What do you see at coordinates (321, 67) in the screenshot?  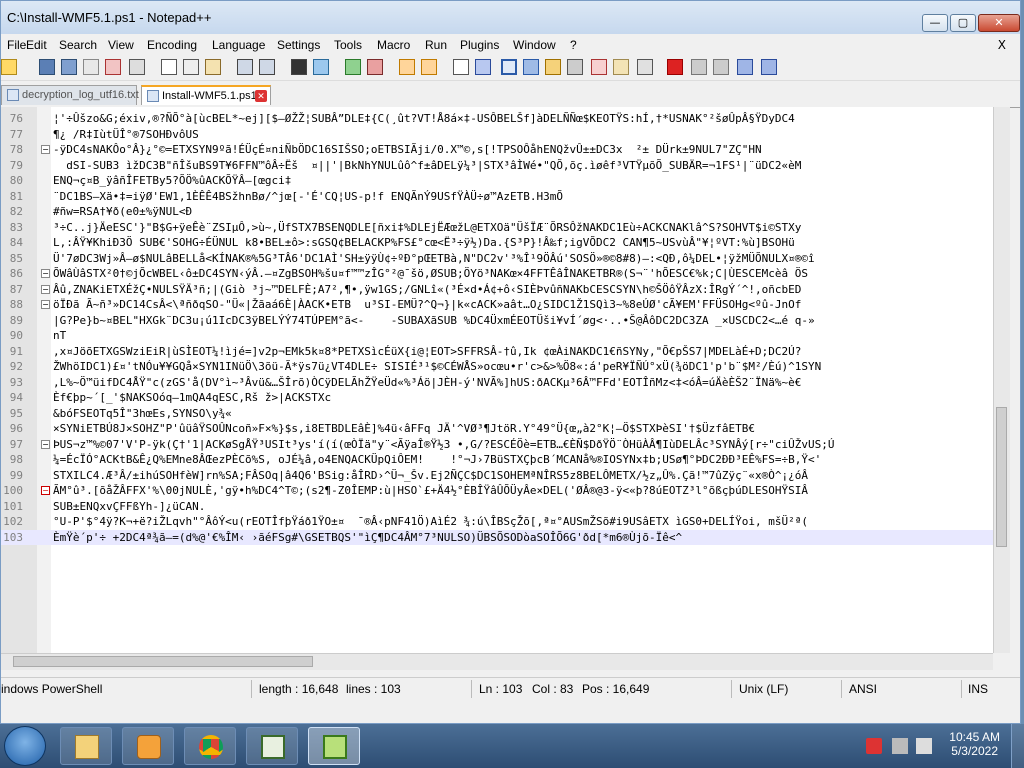 I see `replace-icon` at bounding box center [321, 67].